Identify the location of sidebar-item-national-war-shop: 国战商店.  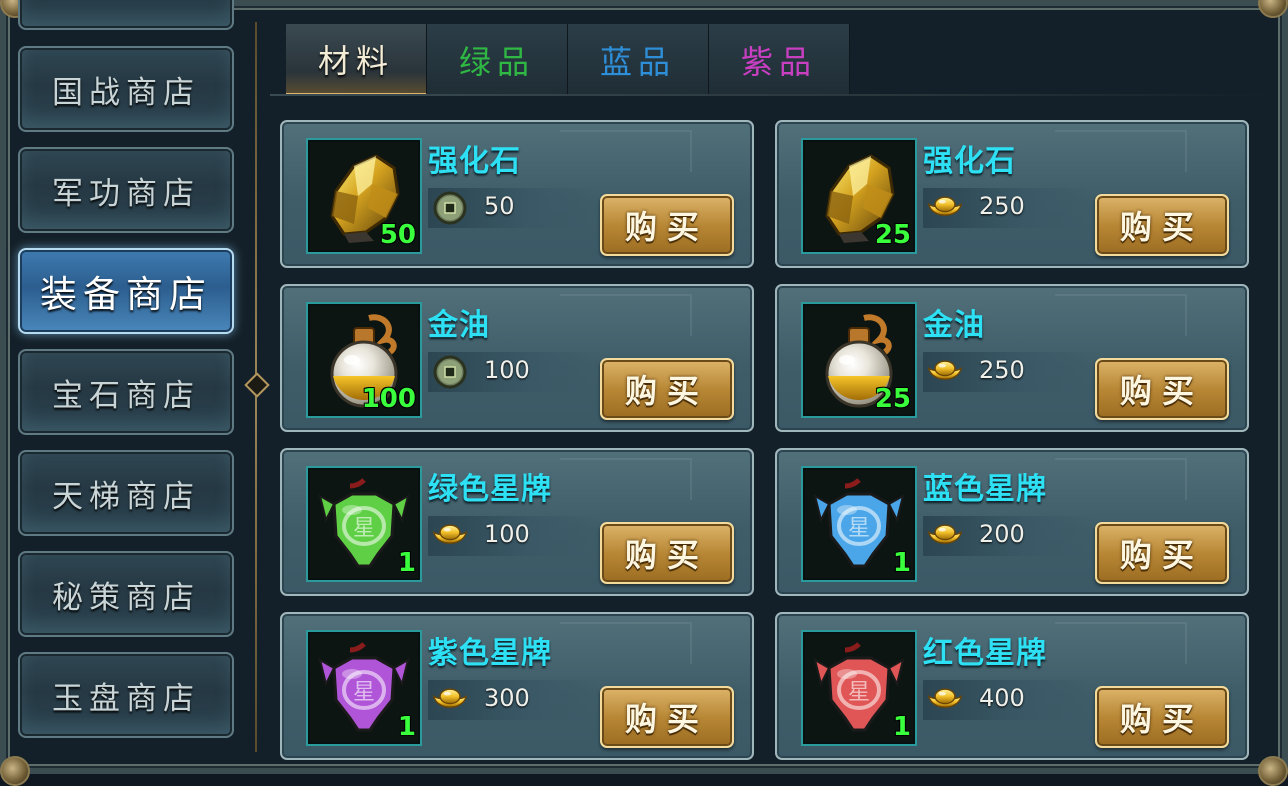
(126, 89).